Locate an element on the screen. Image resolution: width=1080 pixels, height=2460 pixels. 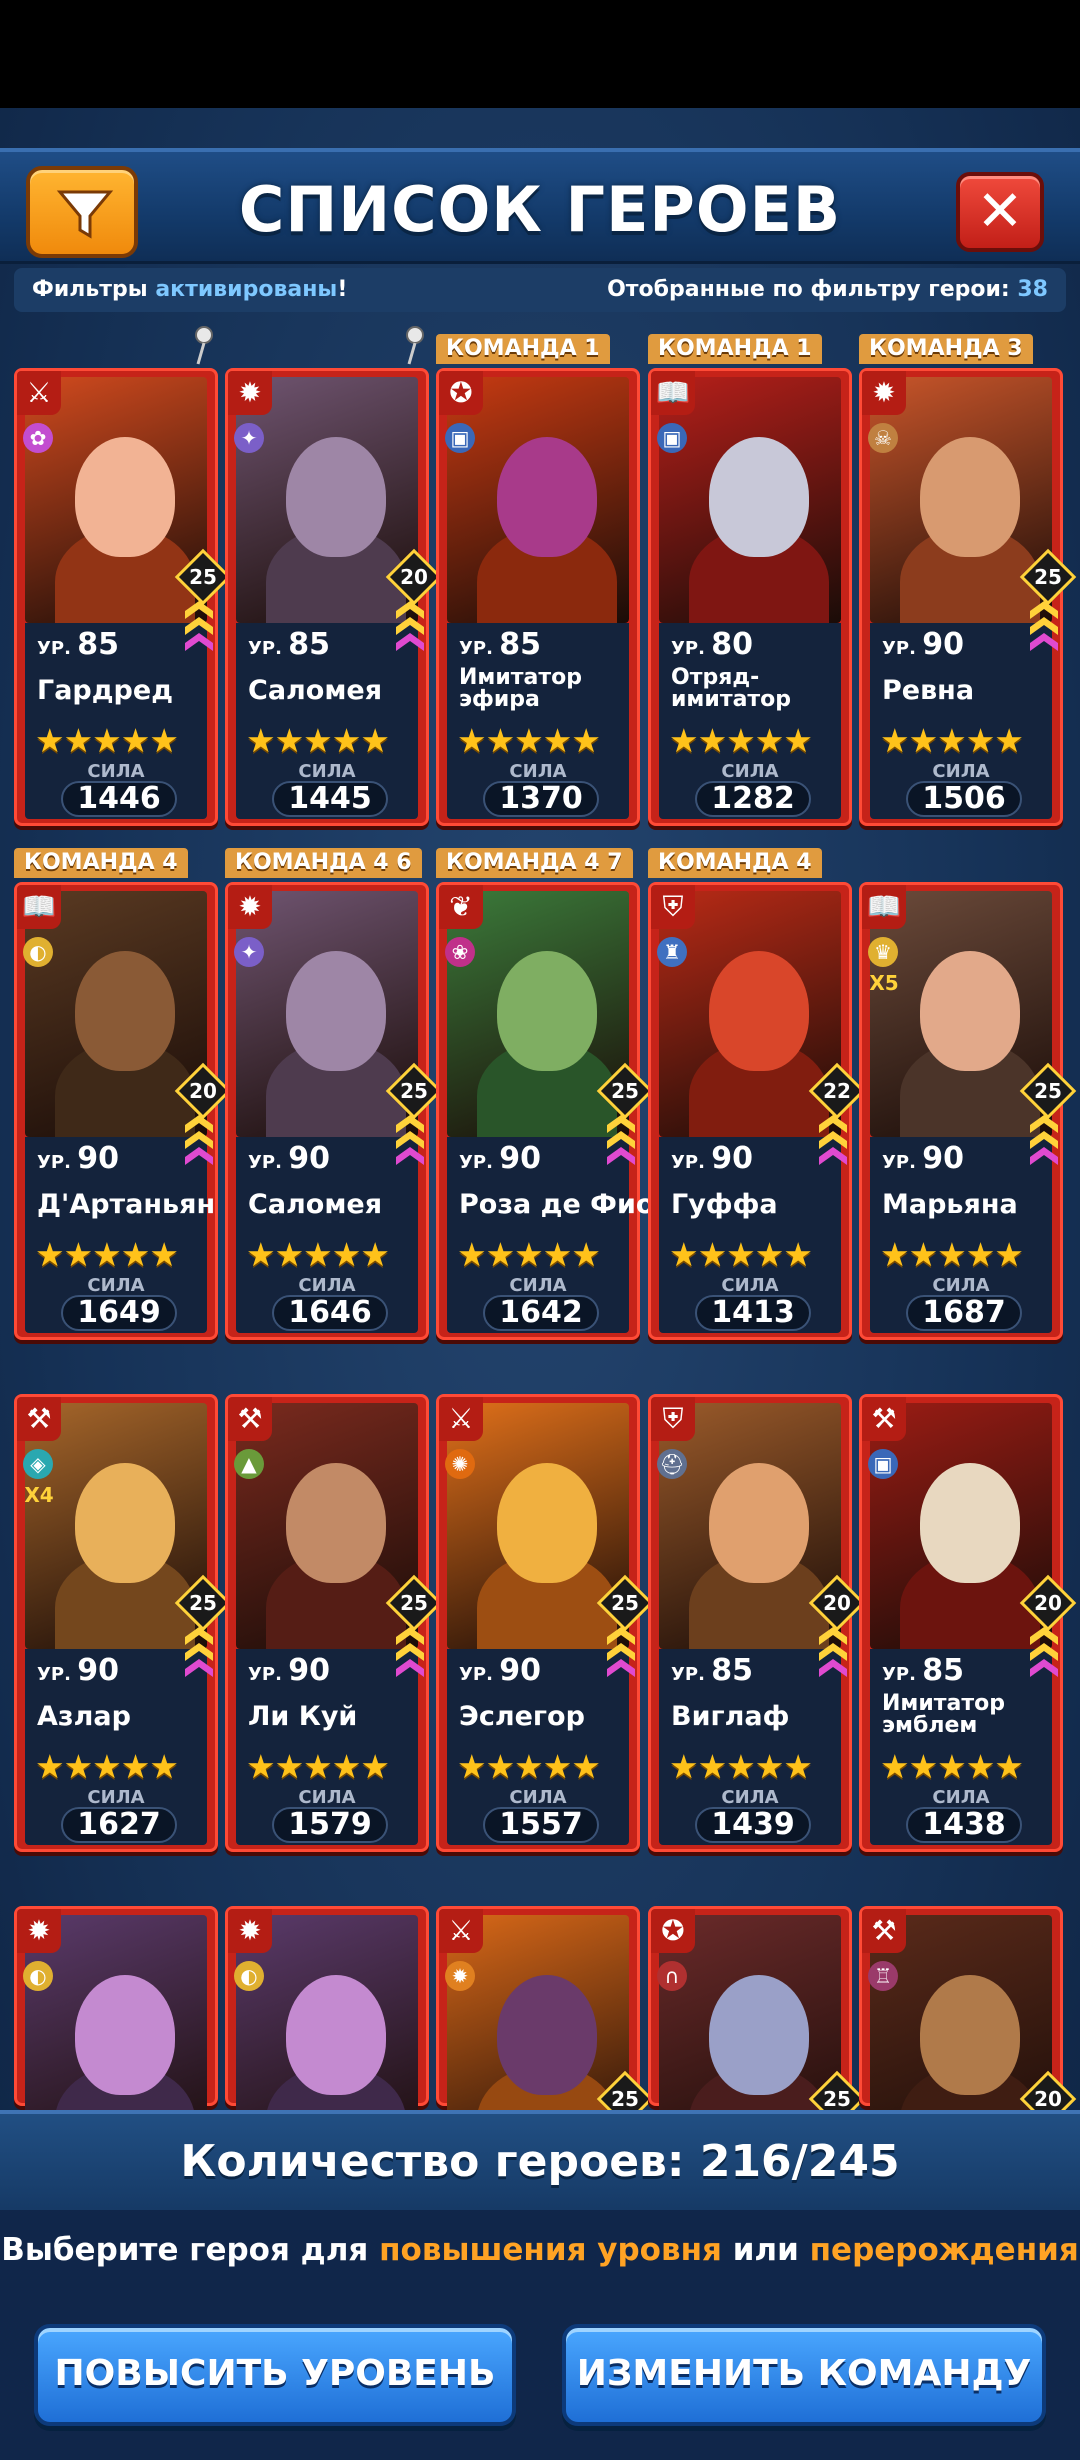
hero-card: УР. 90 Ревна ★★★★★ СИЛА 1506 25 ✹ ☠ is located at coordinates (968, 597).